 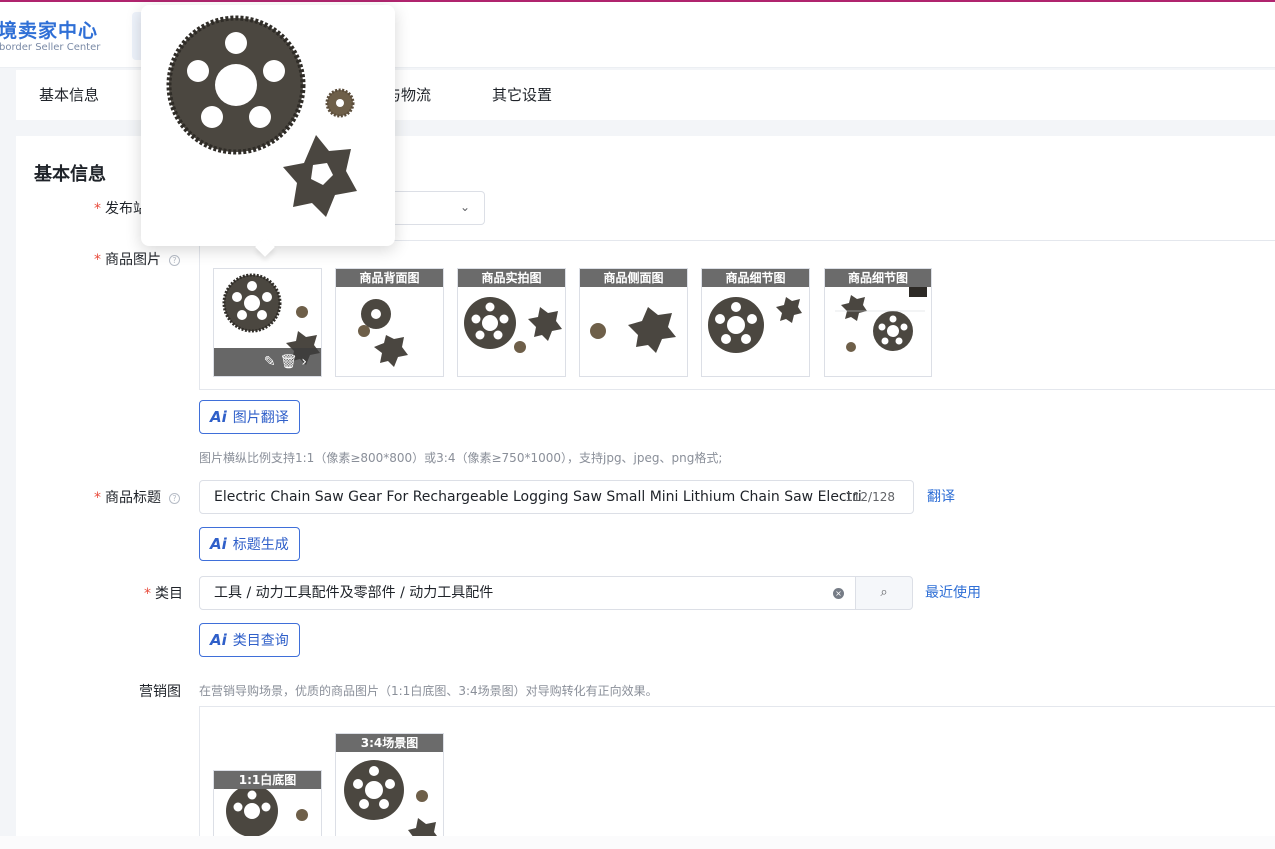 I want to click on tab-basic-info: 基本信息, so click(x=69, y=94).